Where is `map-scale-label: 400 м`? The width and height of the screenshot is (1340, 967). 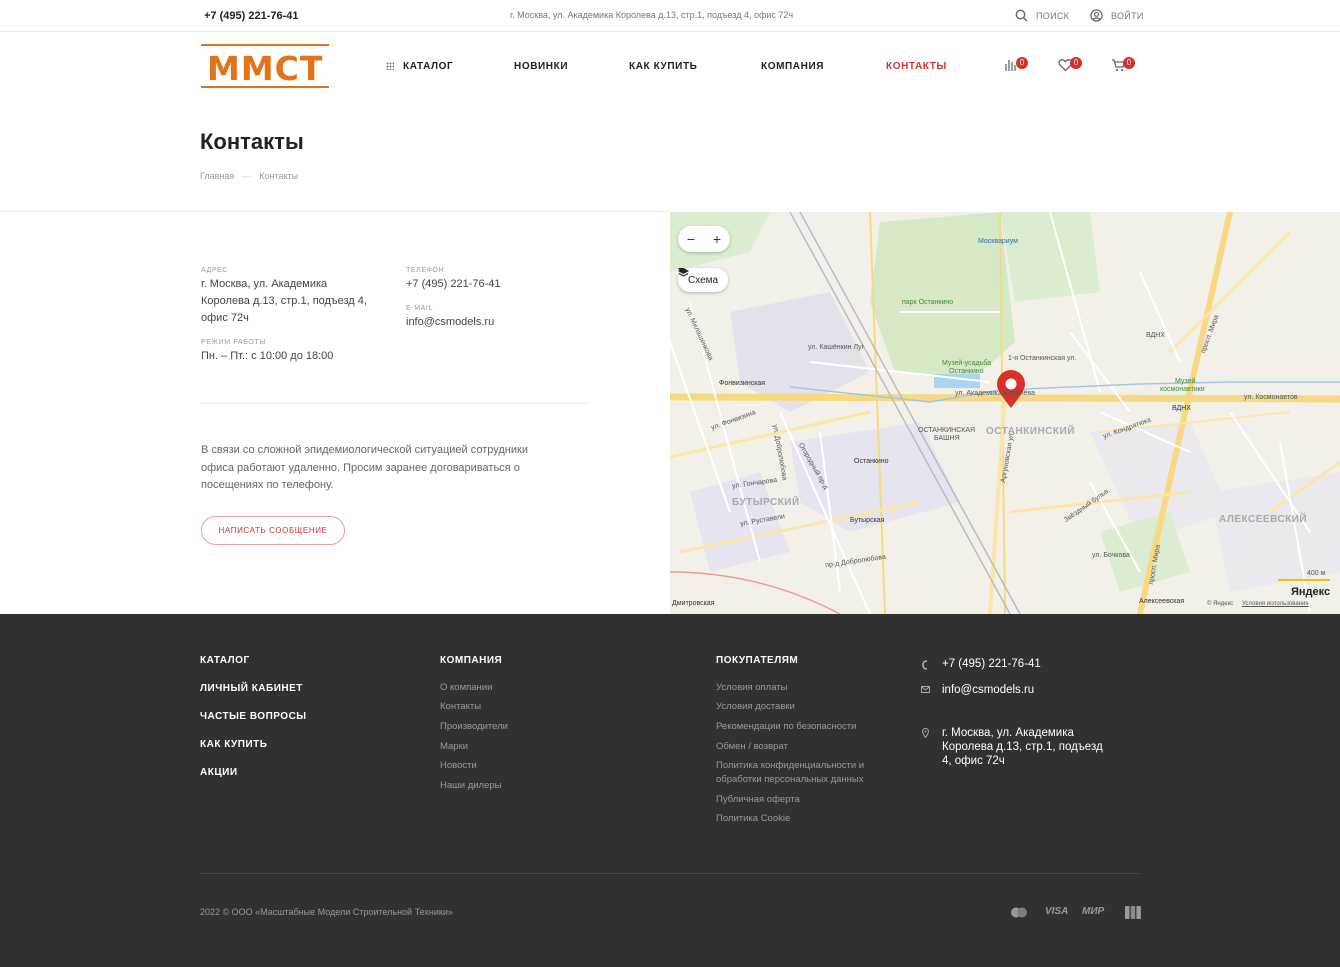 map-scale-label: 400 м is located at coordinates (1316, 573).